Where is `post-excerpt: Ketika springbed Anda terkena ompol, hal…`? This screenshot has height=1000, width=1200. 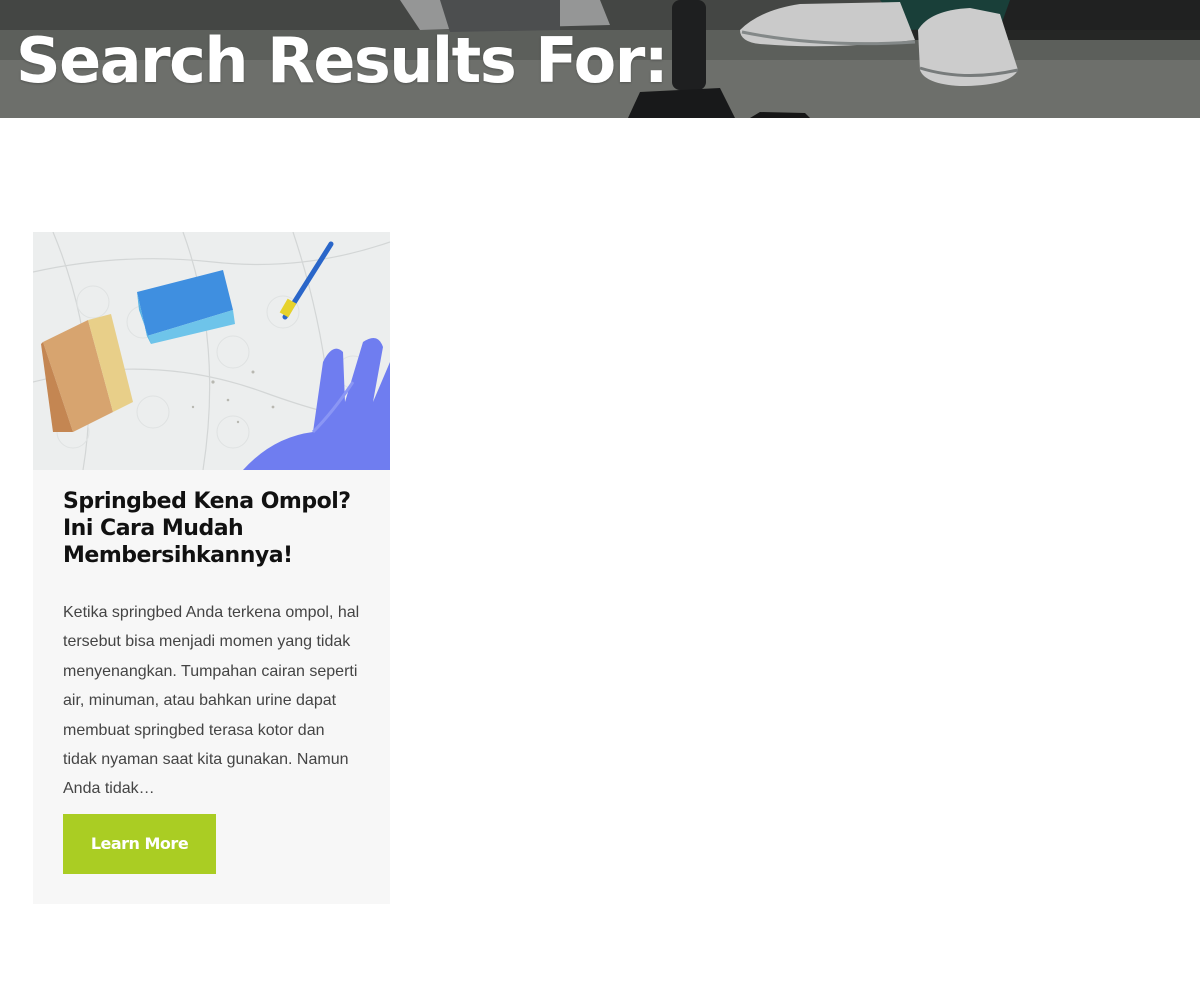
post-excerpt: Ketika springbed Anda terkena ompol, hal… is located at coordinates (211, 701).